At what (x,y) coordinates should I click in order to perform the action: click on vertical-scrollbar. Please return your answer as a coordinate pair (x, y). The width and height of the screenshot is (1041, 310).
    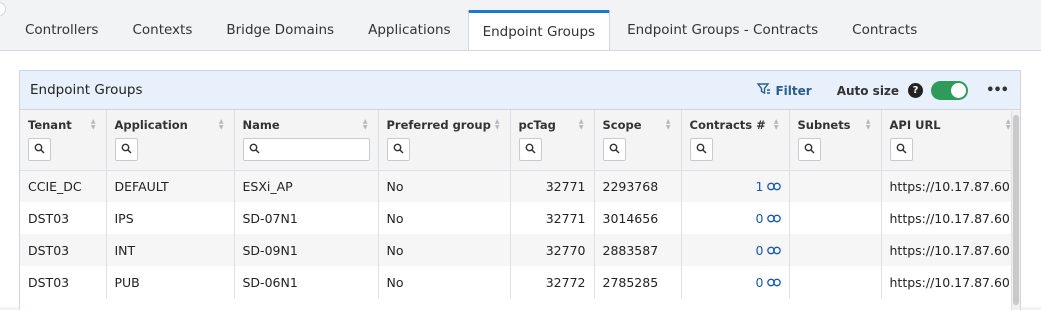
    Looking at the image, I should click on (1015, 210).